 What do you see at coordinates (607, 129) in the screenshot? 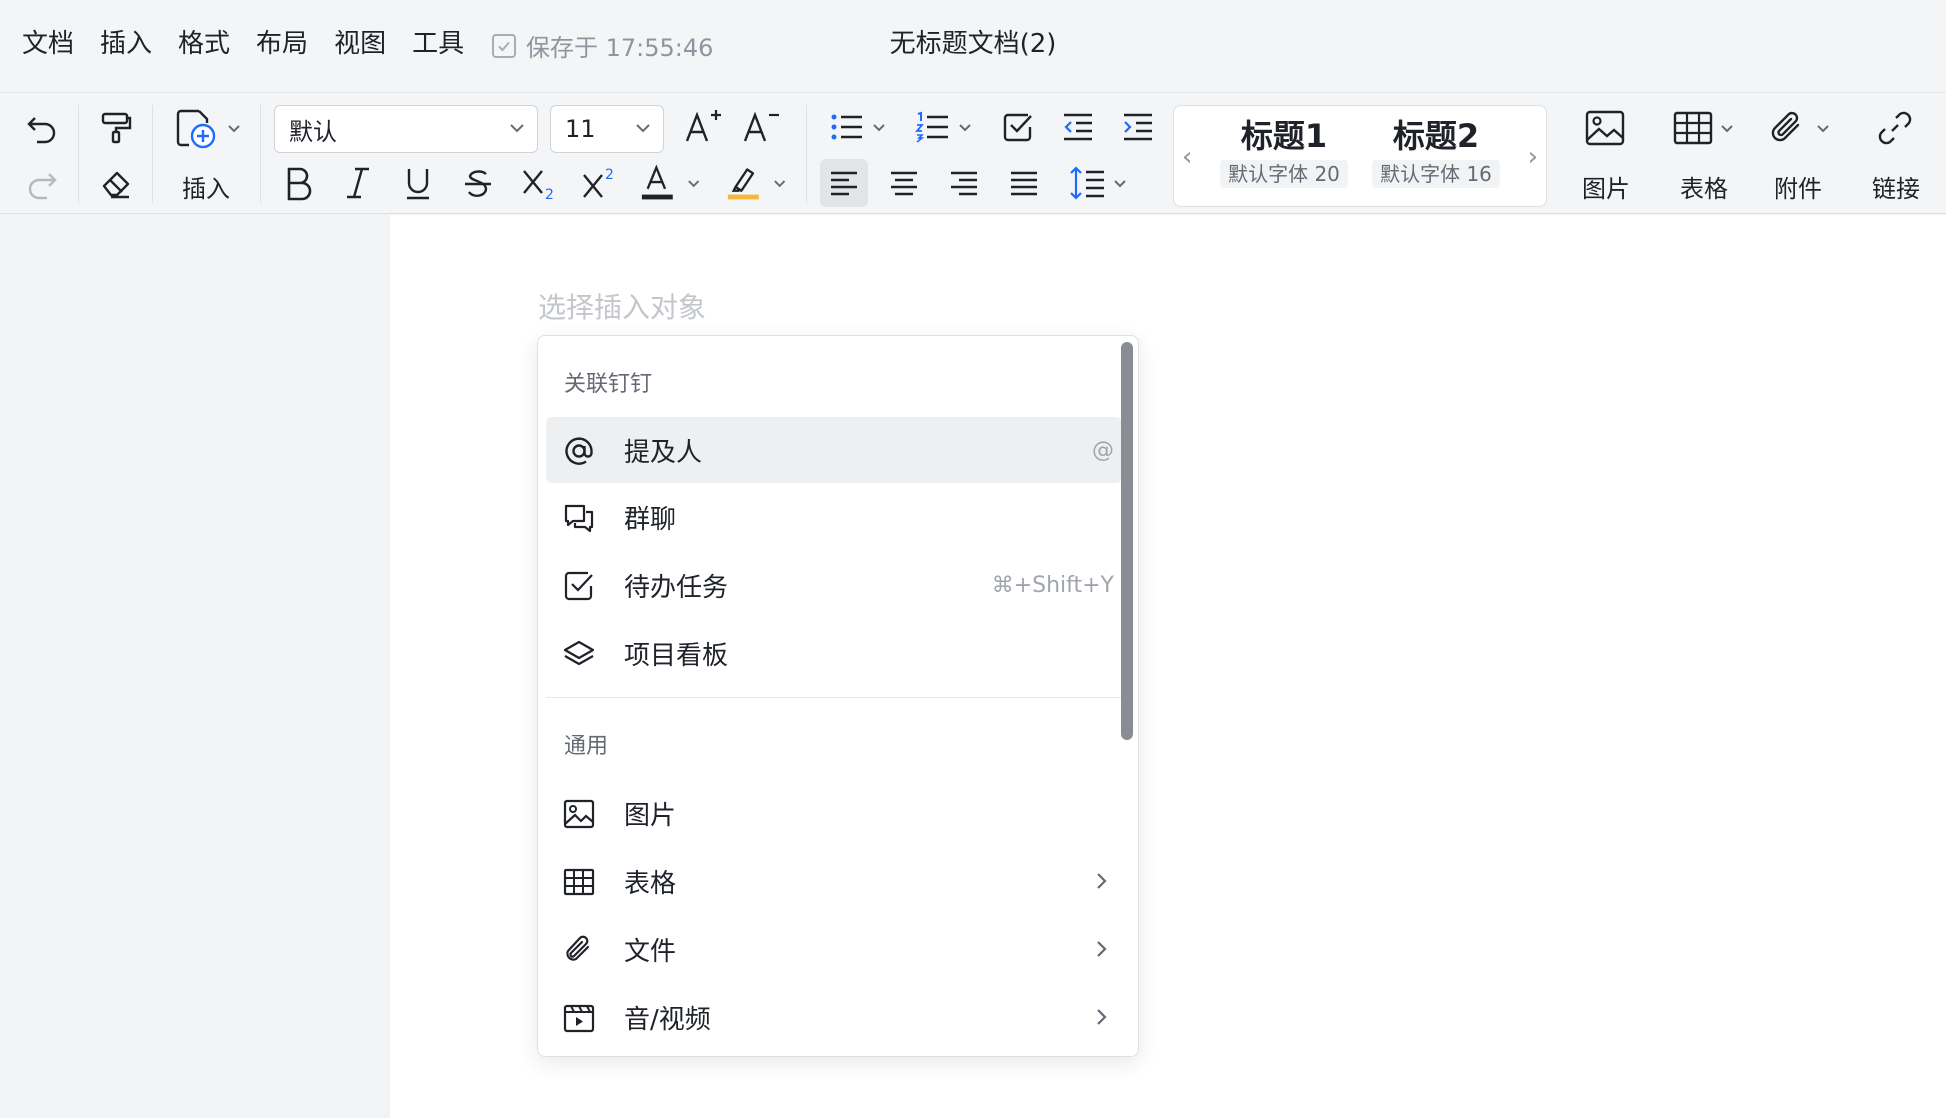
I see `font-size-select: 11` at bounding box center [607, 129].